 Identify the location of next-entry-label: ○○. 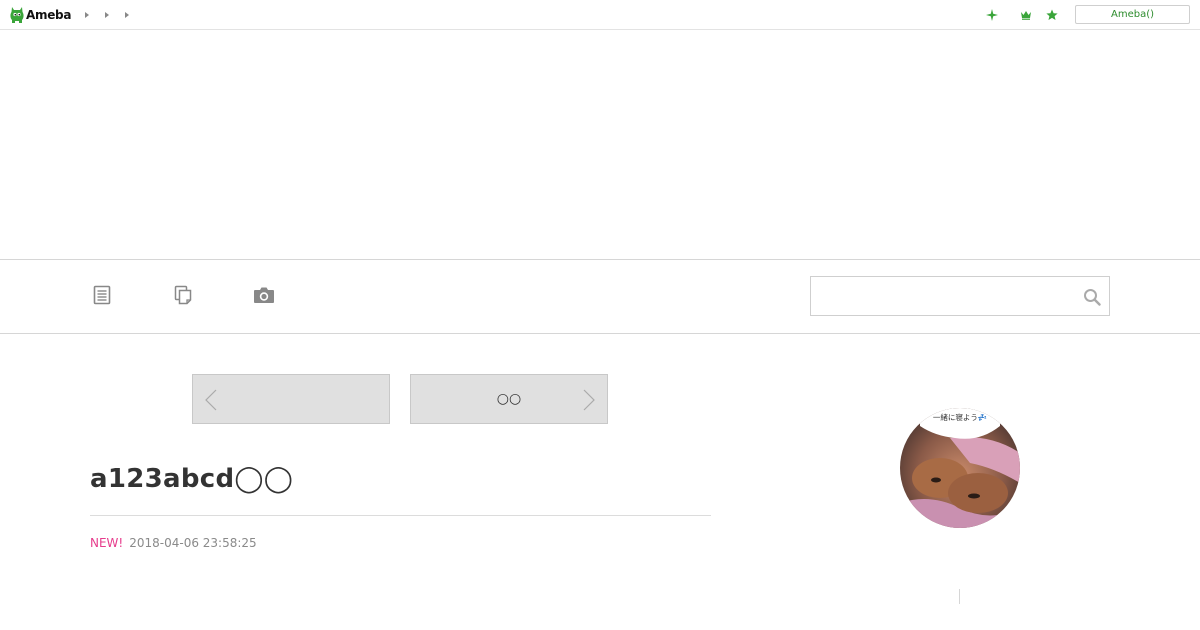
(509, 399).